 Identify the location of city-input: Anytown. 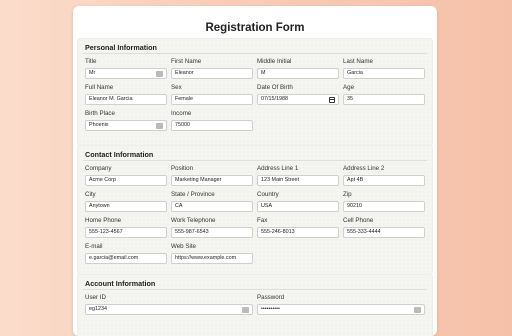
(126, 206).